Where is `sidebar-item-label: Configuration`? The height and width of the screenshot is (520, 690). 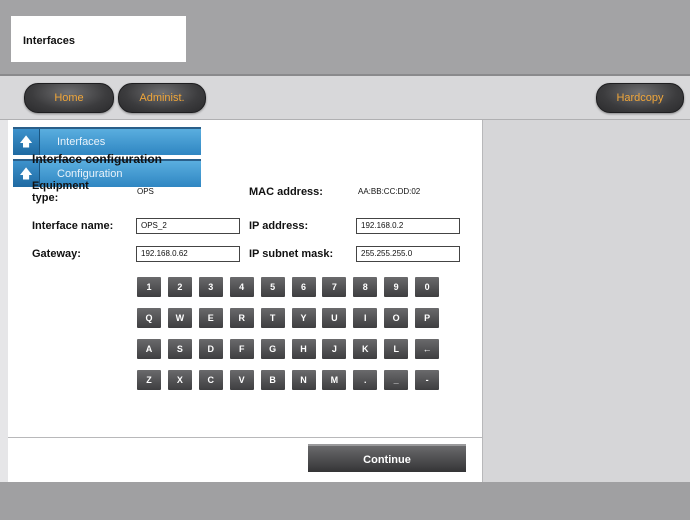
sidebar-item-label: Configuration is located at coordinates (90, 174).